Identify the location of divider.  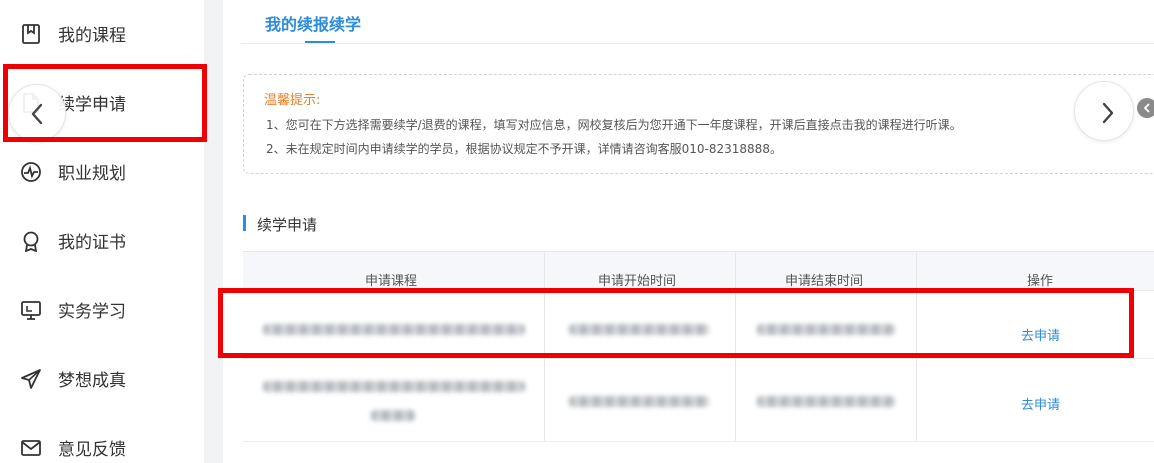
(697, 43).